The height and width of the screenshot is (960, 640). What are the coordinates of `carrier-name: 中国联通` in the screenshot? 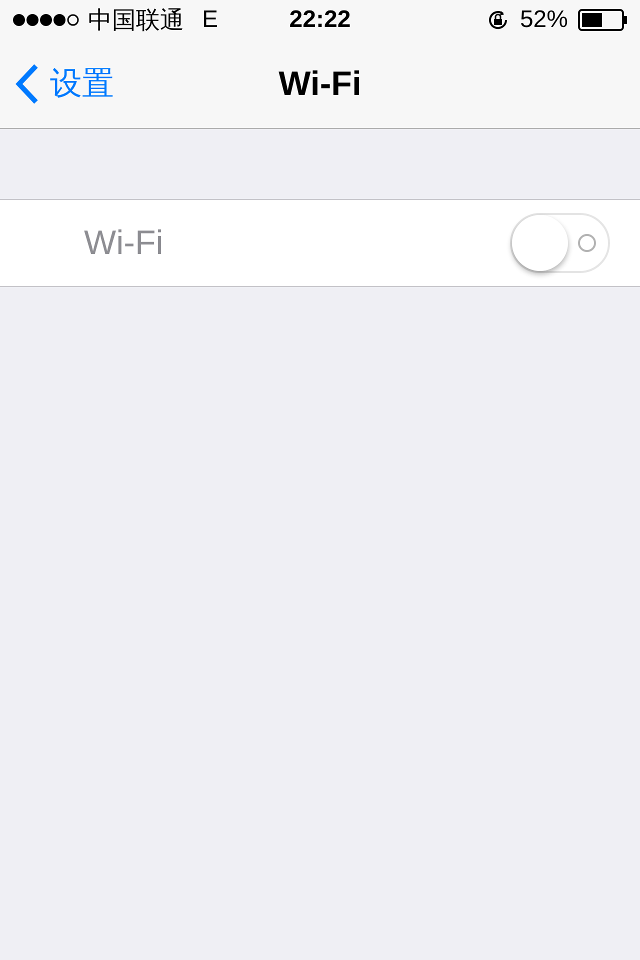 It's located at (136, 21).